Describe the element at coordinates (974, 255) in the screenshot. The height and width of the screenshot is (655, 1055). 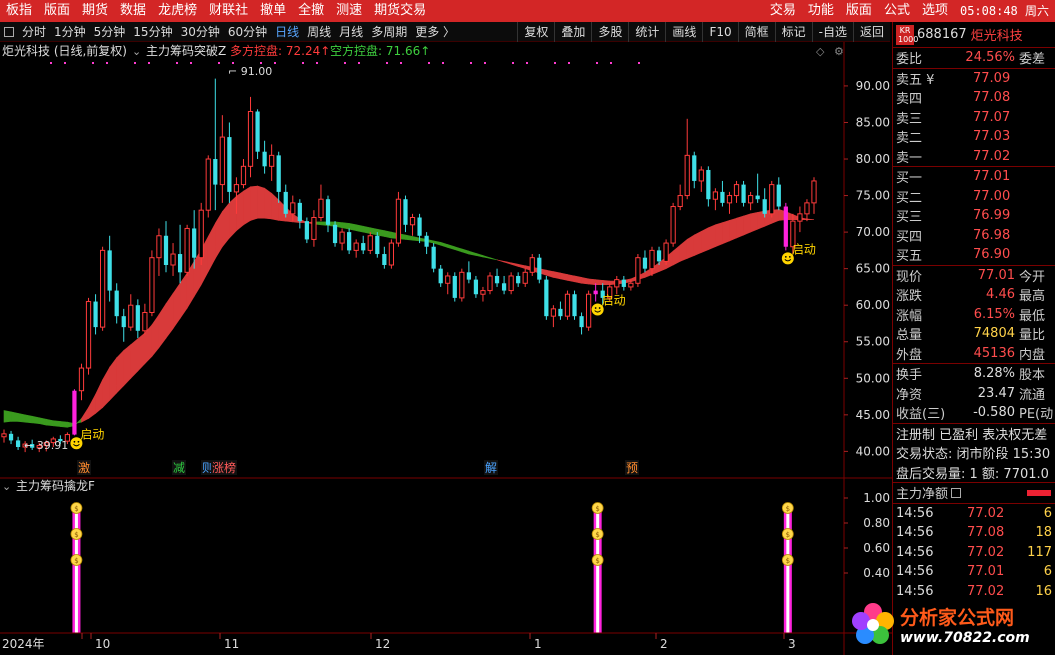
I see `bid-row: 买五 76.90` at that location.